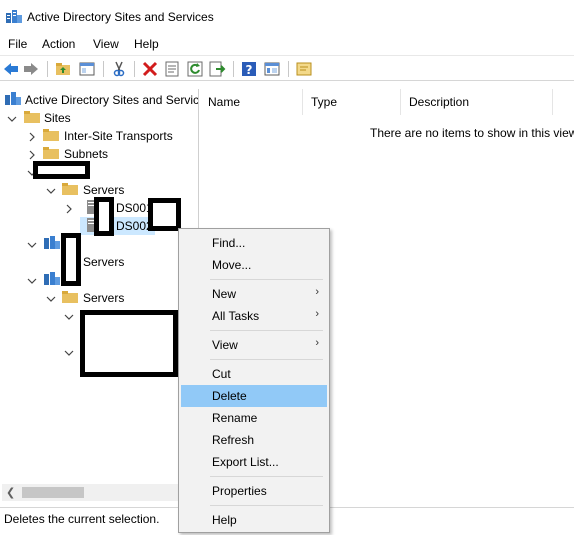 This screenshot has height=535, width=574. I want to click on help-icon: ?, so click(249, 69).